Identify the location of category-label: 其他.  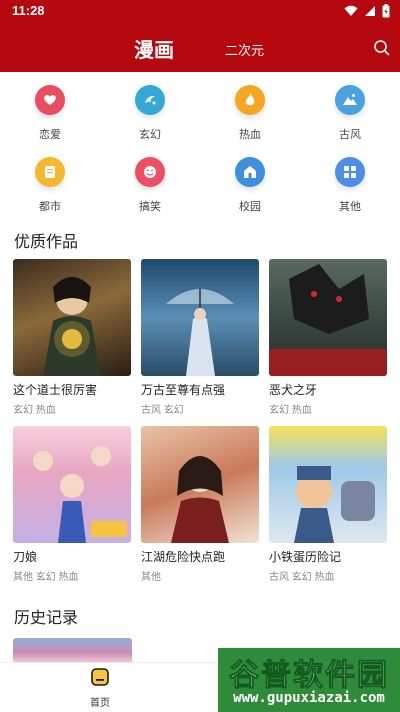
(350, 207).